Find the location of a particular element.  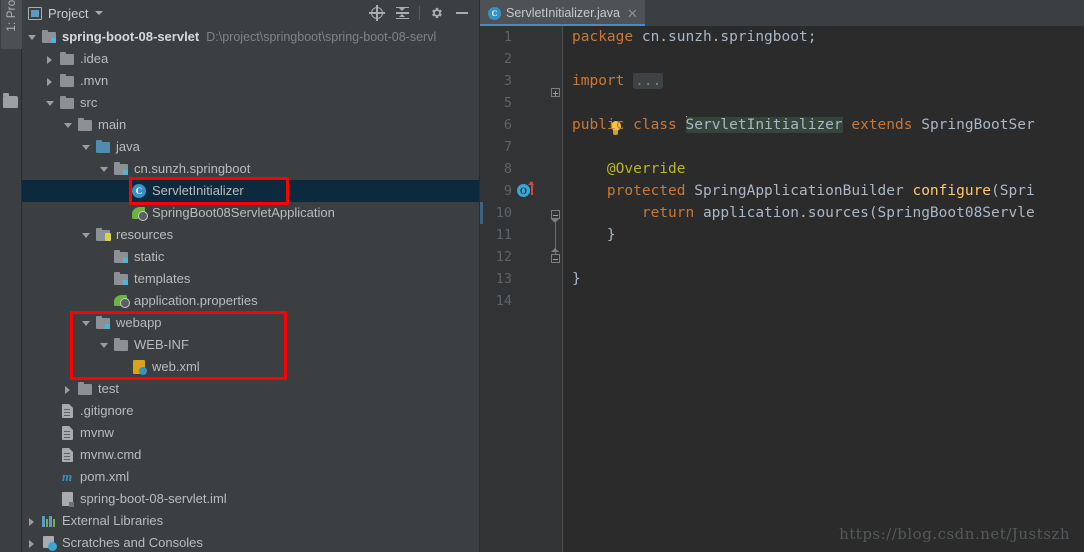

collapse-all-button is located at coordinates (402, 13).